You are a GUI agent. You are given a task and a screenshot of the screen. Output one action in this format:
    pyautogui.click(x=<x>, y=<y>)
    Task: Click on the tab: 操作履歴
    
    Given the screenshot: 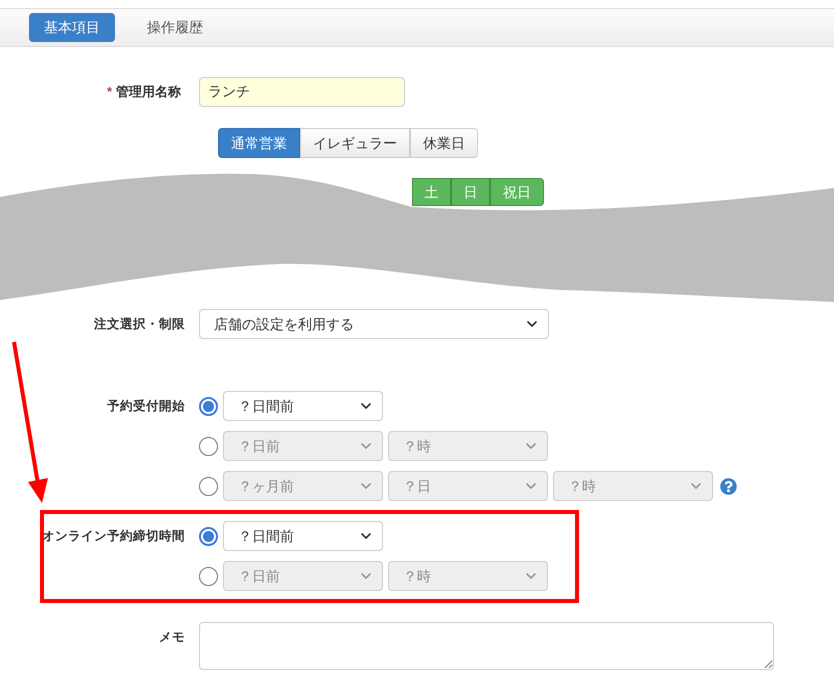 What is the action you would take?
    pyautogui.click(x=175, y=27)
    